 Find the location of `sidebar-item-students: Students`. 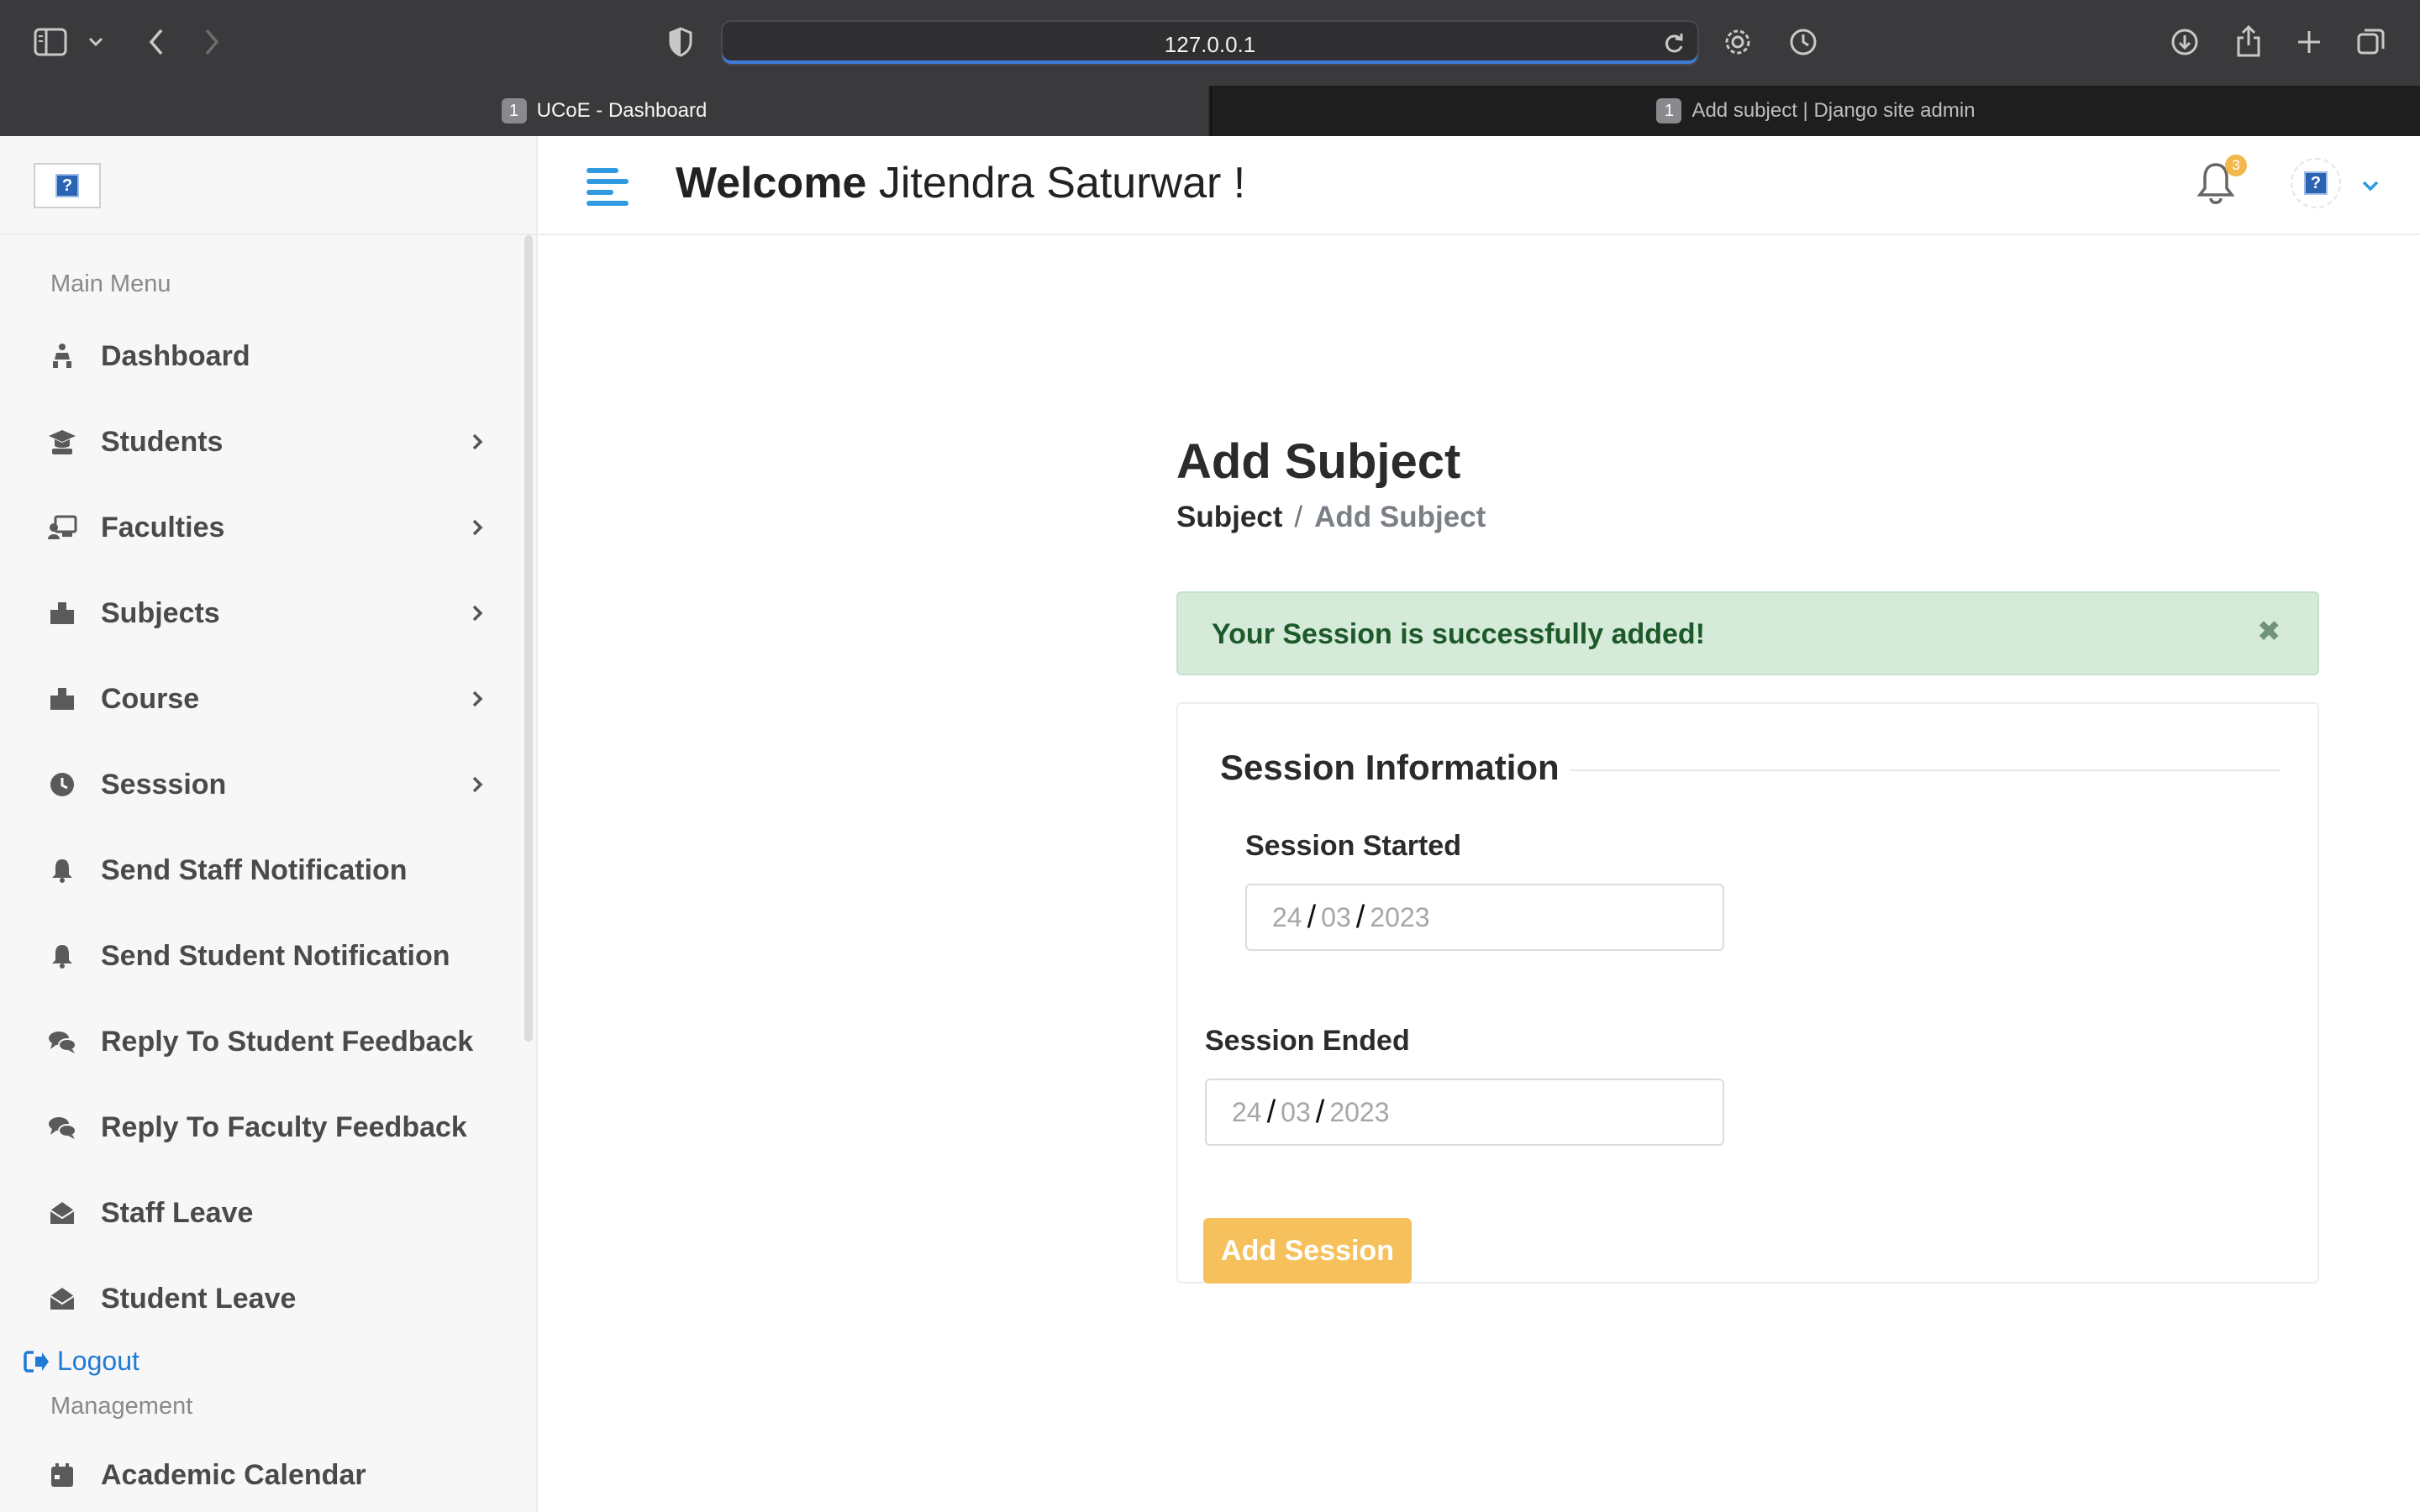

sidebar-item-students: Students is located at coordinates (261, 441).